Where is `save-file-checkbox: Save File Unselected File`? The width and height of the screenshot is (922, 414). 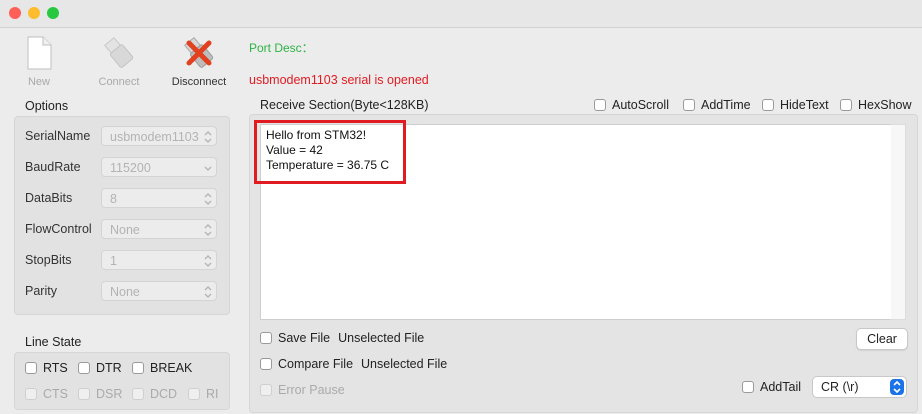 save-file-checkbox: Save File Unselected File is located at coordinates (342, 338).